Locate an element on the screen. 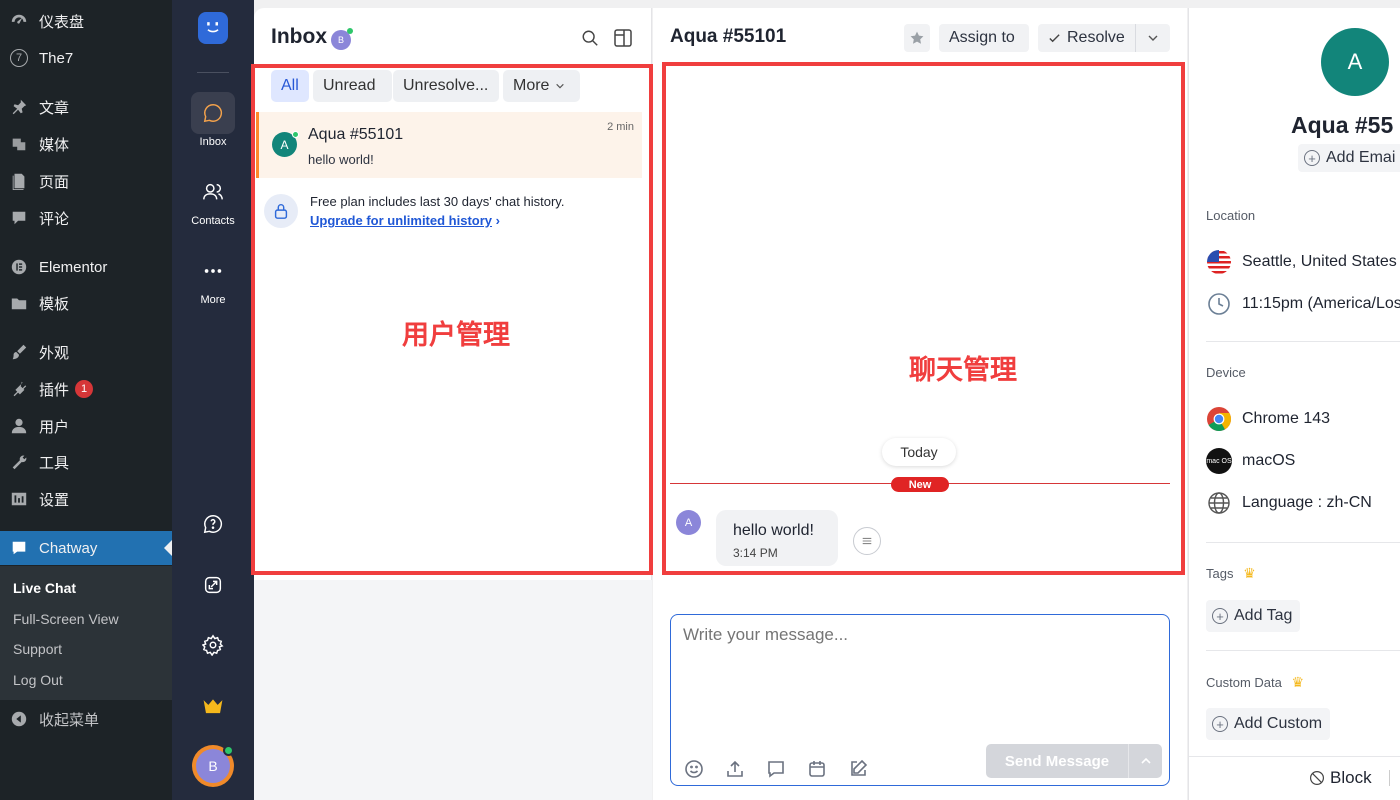 The height and width of the screenshot is (800, 1400). wp-menu-the7: 7 The7 is located at coordinates (86, 58).